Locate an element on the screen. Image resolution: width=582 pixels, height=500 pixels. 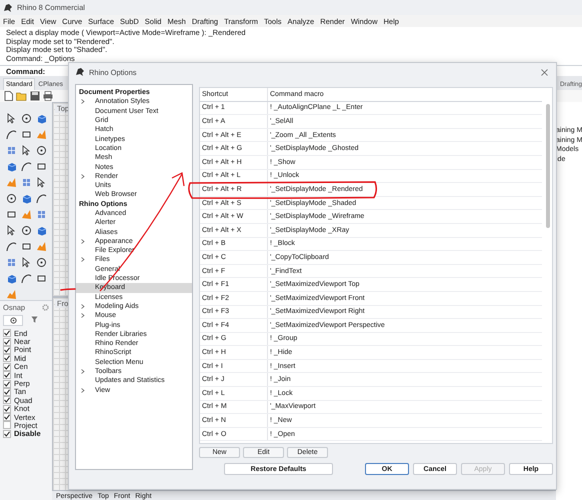
filter-icon is located at coordinates (34, 319).